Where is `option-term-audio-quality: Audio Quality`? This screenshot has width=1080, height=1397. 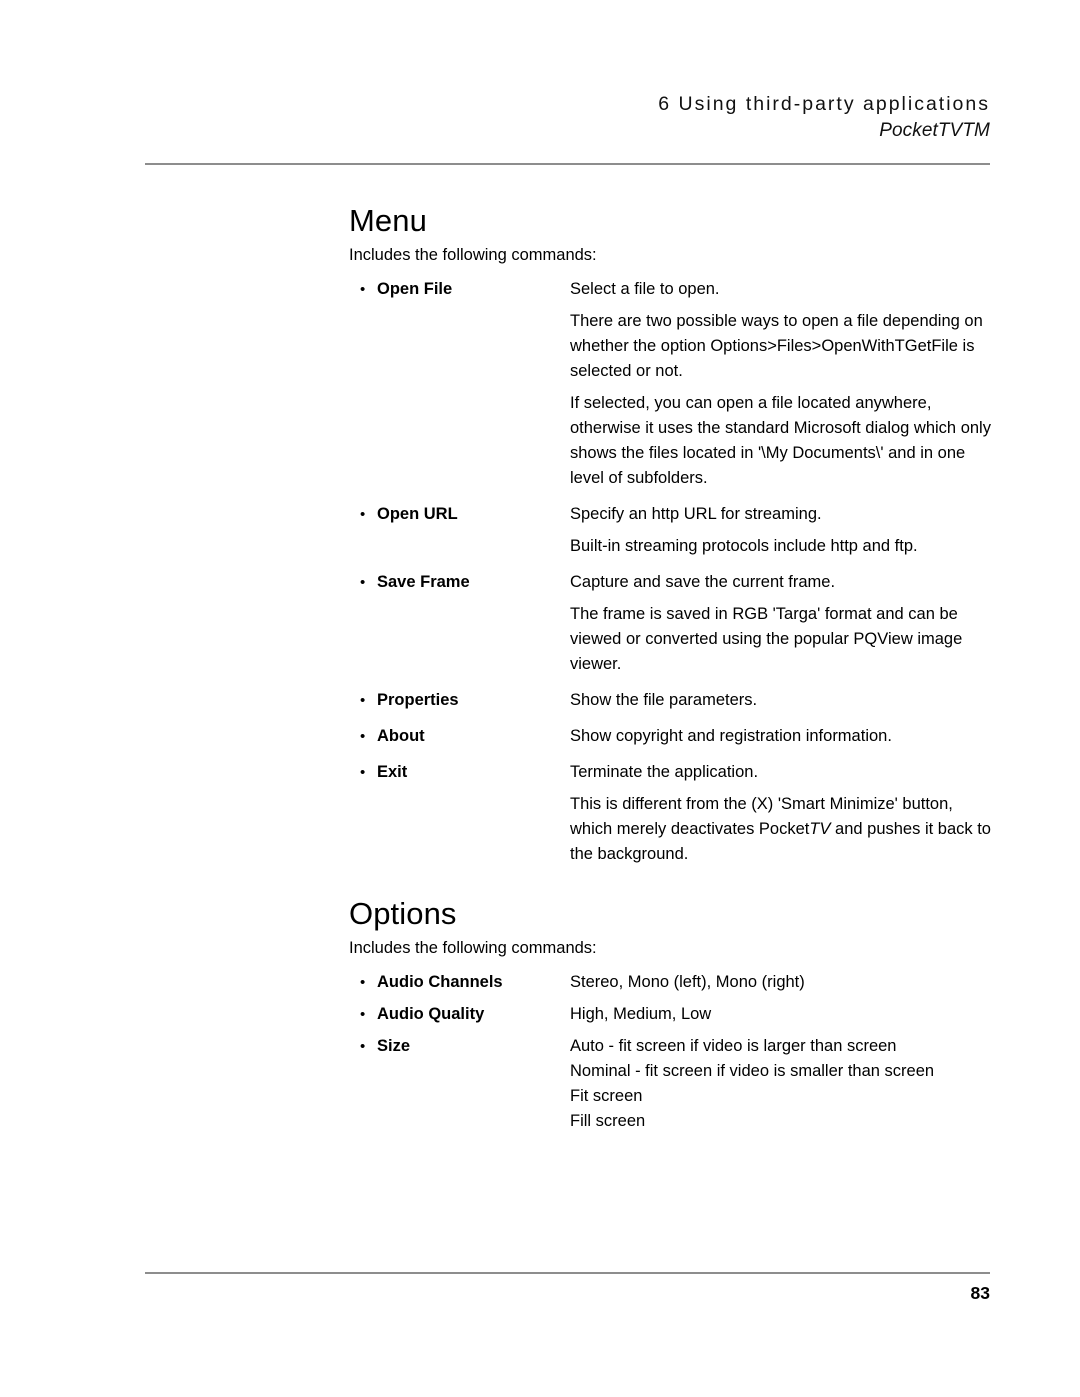
option-term-audio-quality: Audio Quality is located at coordinates (431, 1013).